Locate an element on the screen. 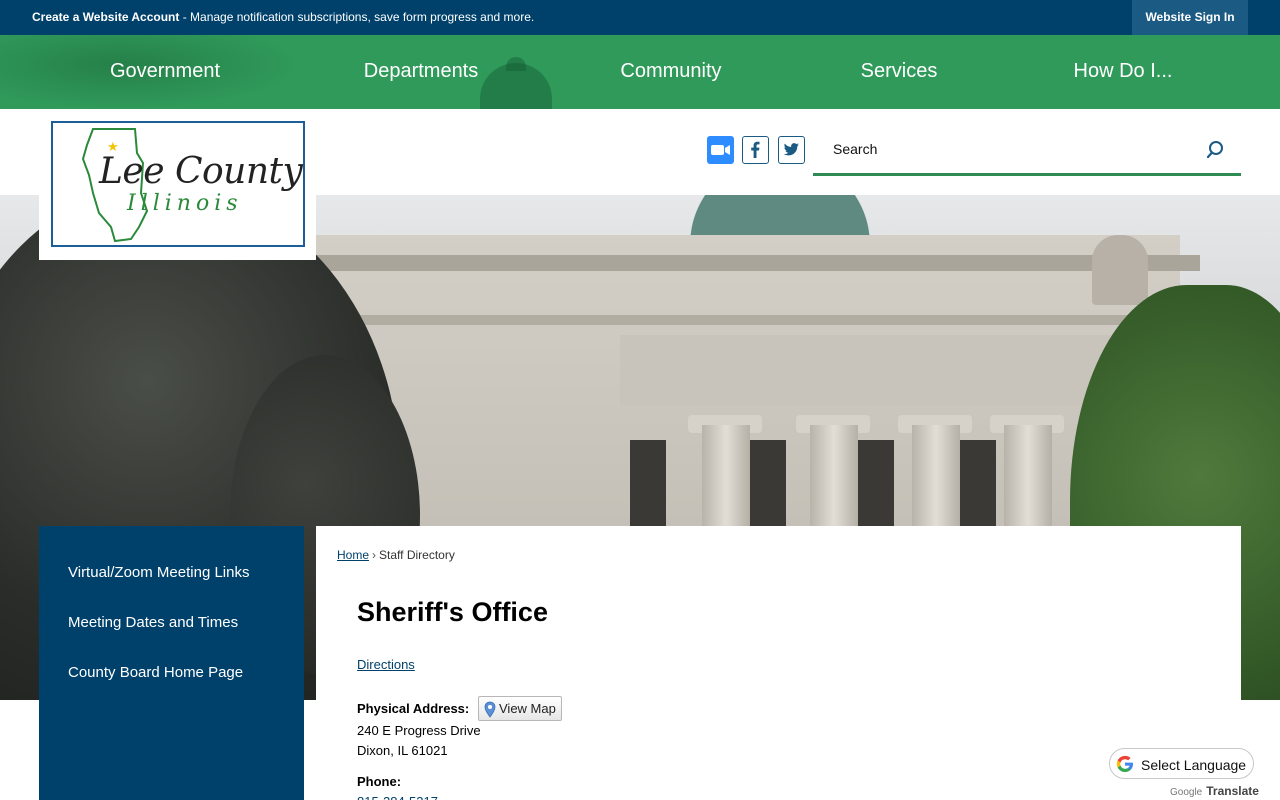 The width and height of the screenshot is (1280, 800). nav-departments: Departments is located at coordinates (421, 72).